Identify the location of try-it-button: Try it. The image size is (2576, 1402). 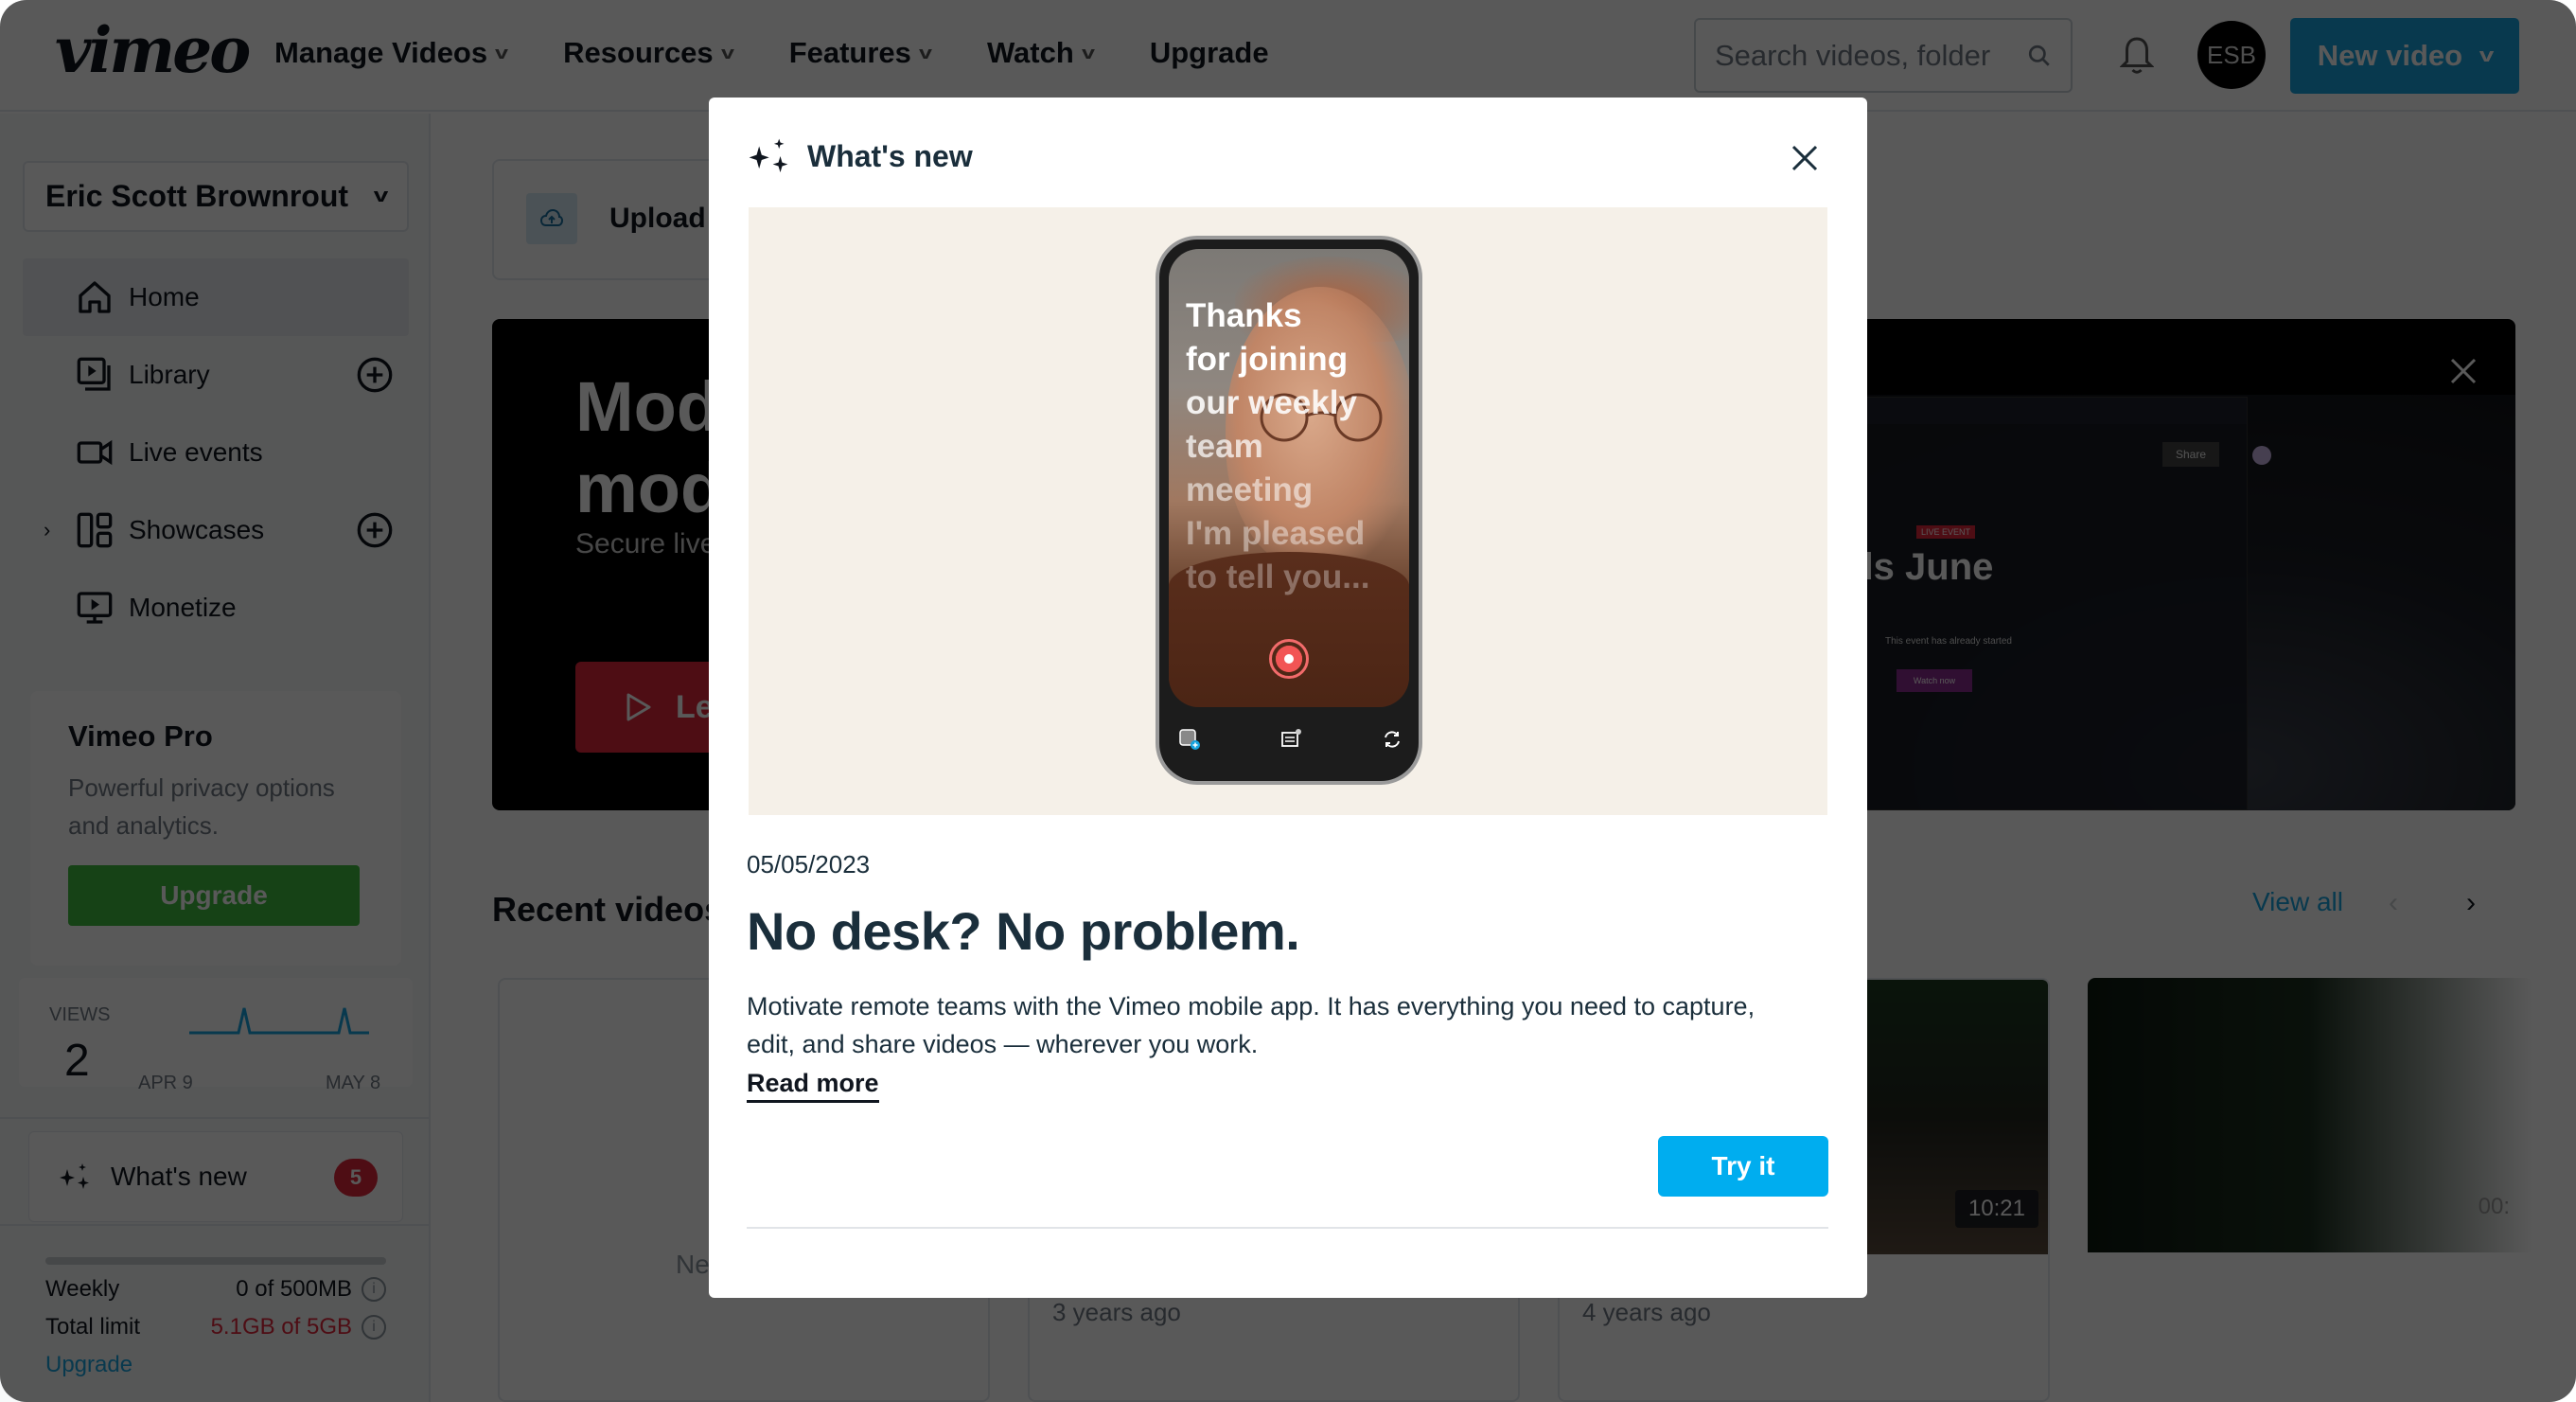
(1743, 1166).